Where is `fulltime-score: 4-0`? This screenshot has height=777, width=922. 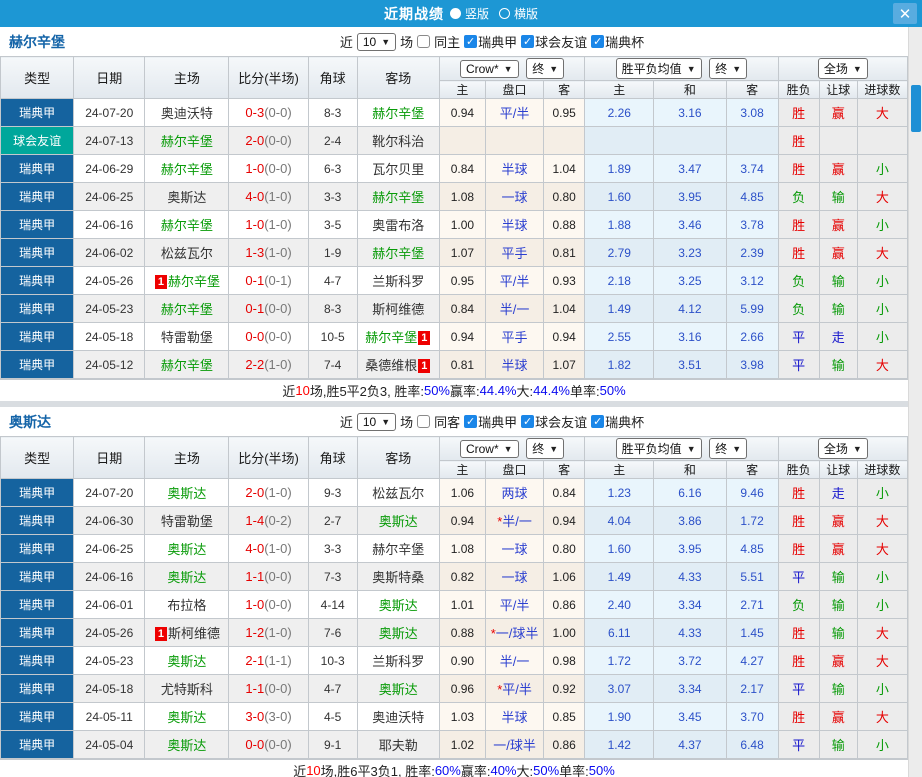
fulltime-score: 4-0 is located at coordinates (255, 196).